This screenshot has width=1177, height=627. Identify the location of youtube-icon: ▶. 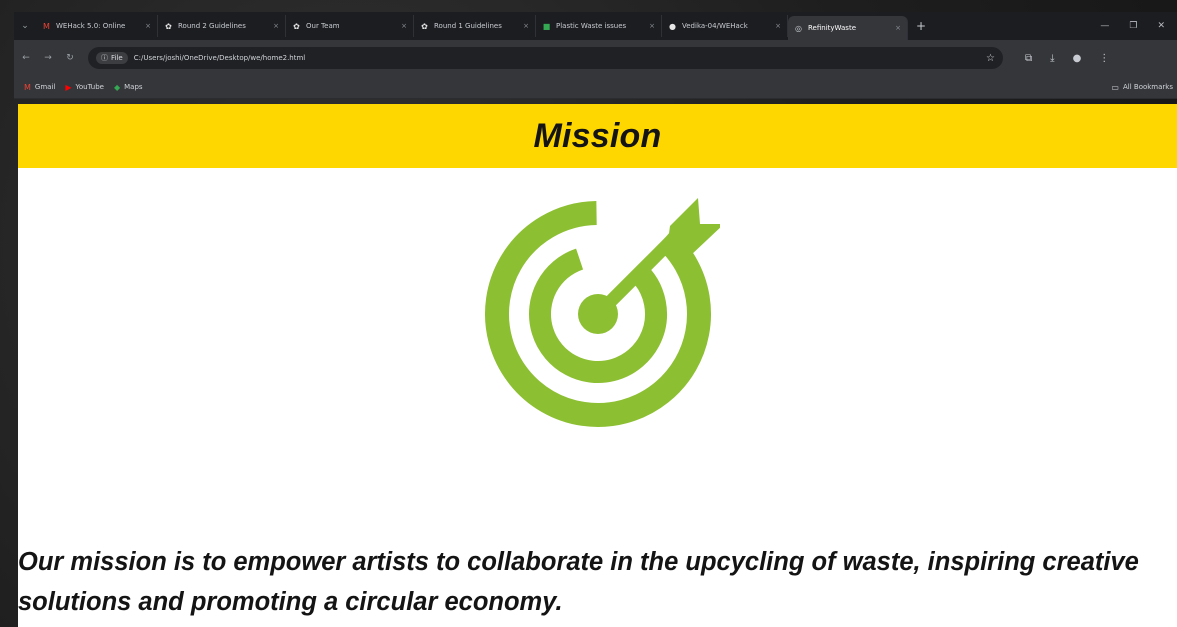
(68, 87).